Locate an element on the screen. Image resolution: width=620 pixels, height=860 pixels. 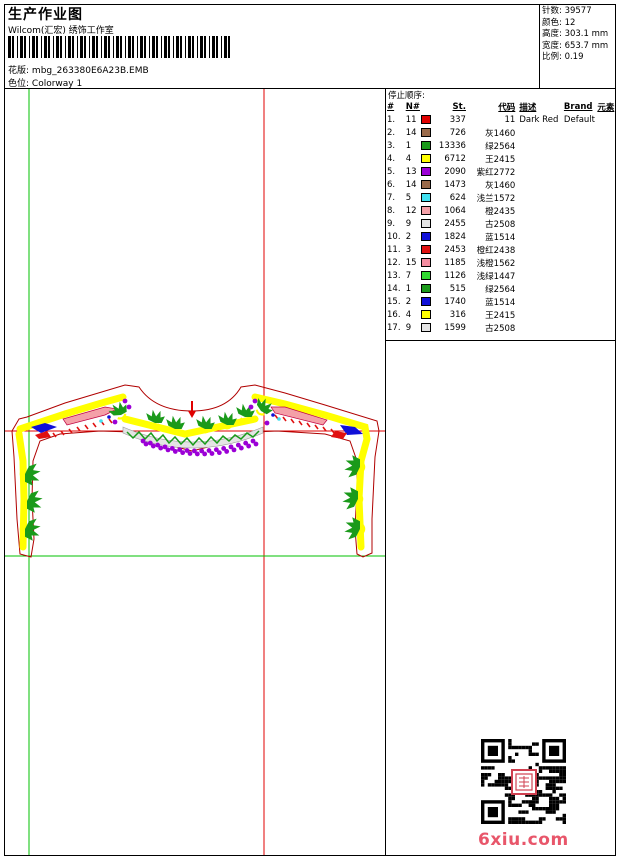
stop-stitches: 2455 is located at coordinates (455, 223).